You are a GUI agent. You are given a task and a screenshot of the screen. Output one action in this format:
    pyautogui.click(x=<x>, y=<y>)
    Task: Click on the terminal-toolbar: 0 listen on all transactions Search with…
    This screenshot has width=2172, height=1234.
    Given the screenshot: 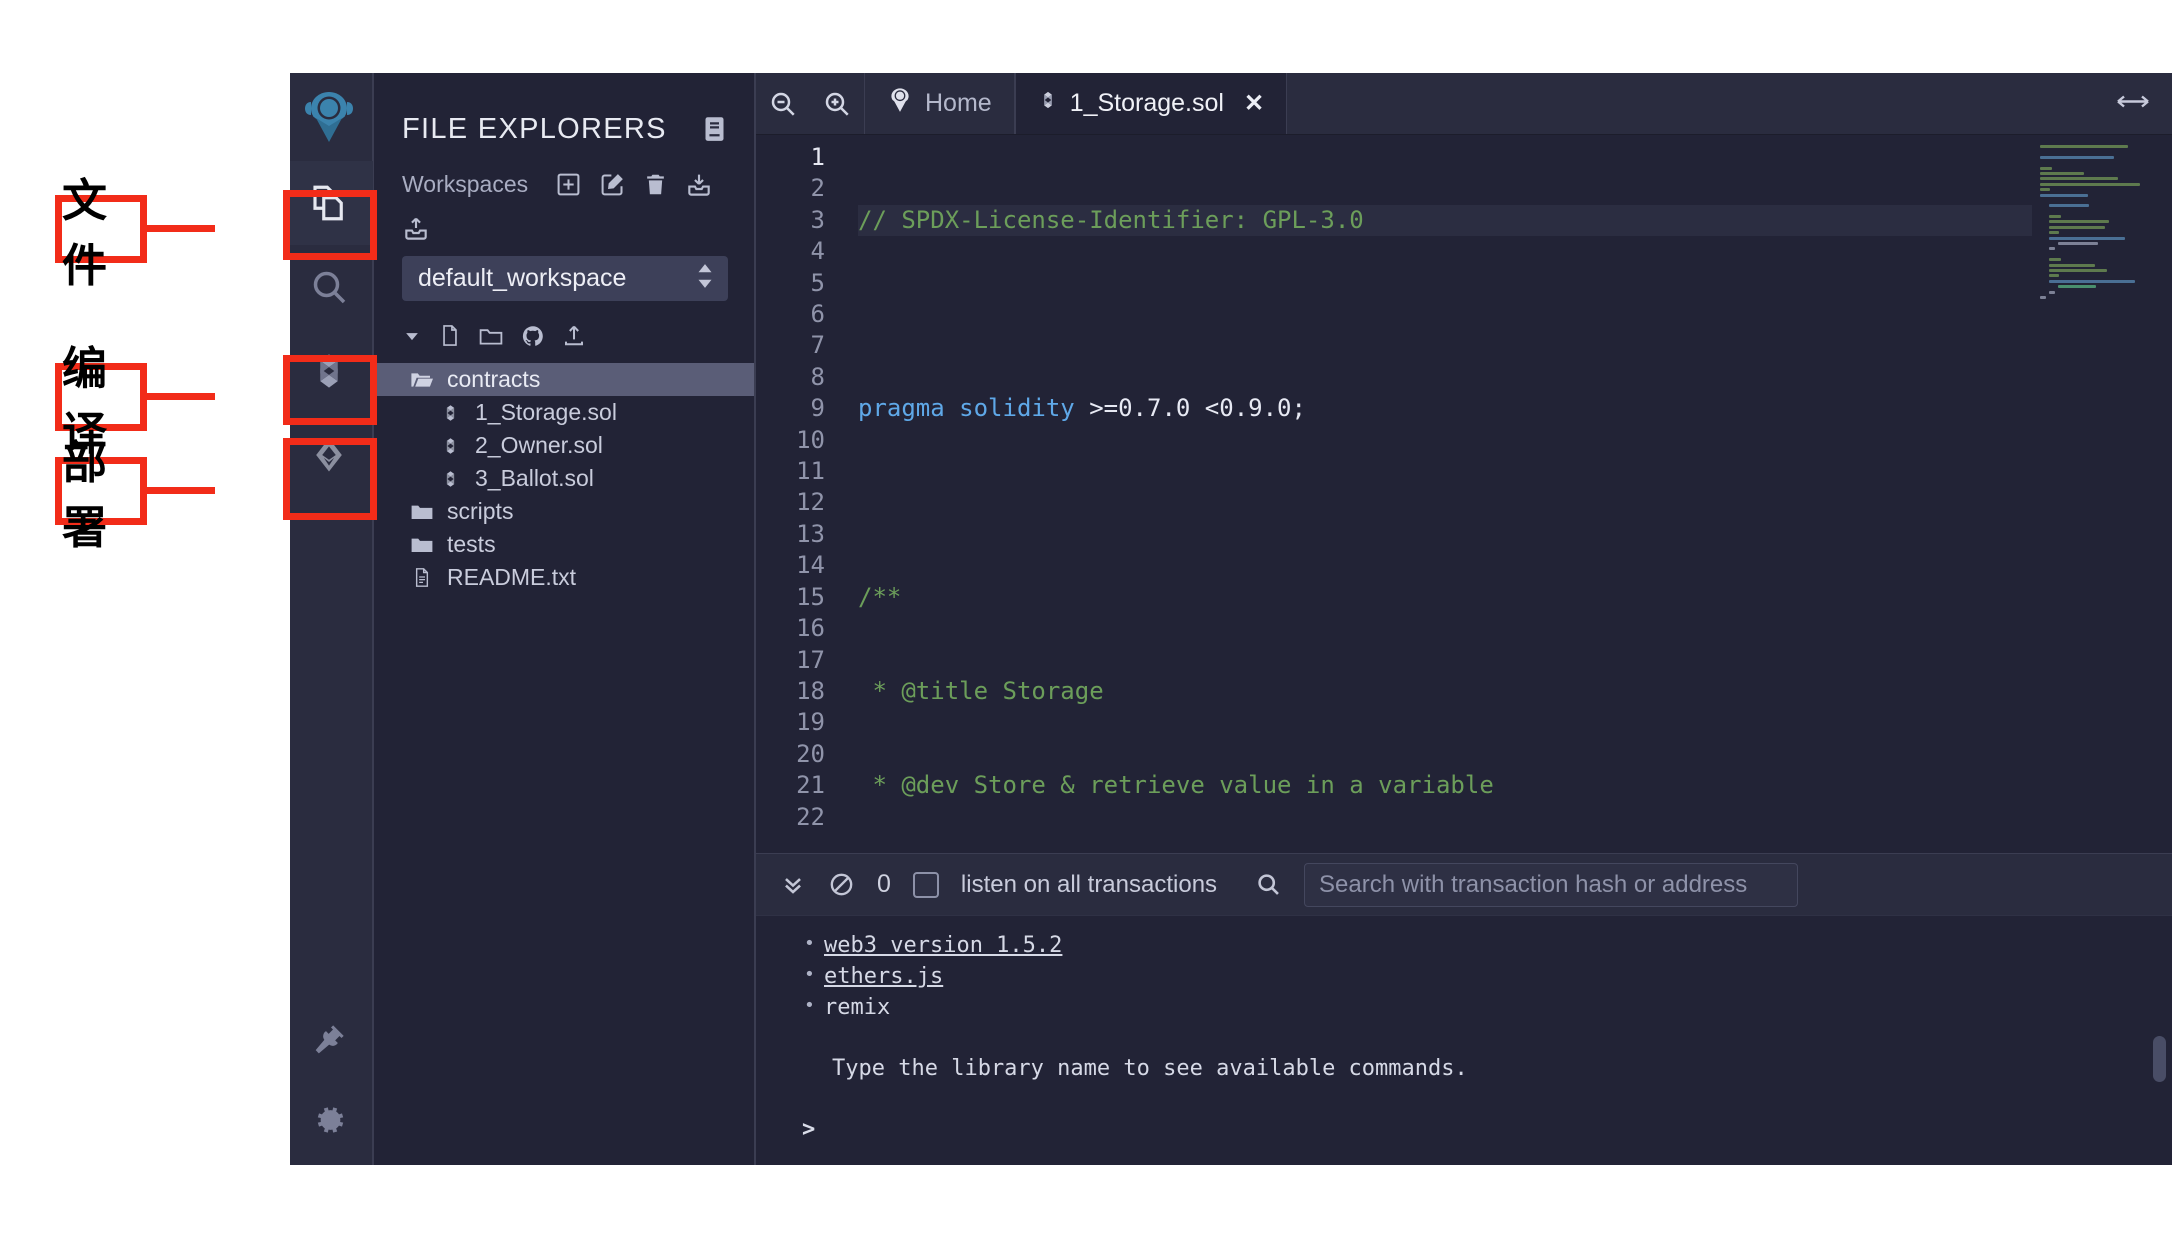 What is the action you would take?
    pyautogui.click(x=1464, y=885)
    